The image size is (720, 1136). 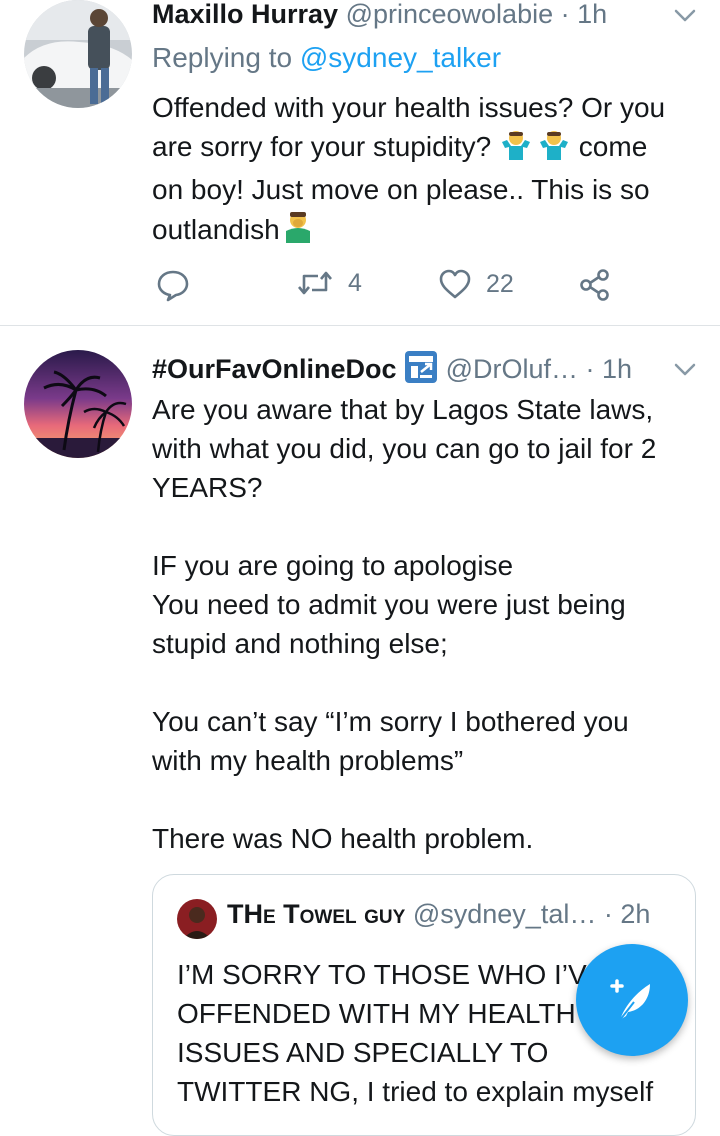 I want to click on tweet-header: #OurFavOnlineDoc @DrOluf… · 1h, so click(x=392, y=370).